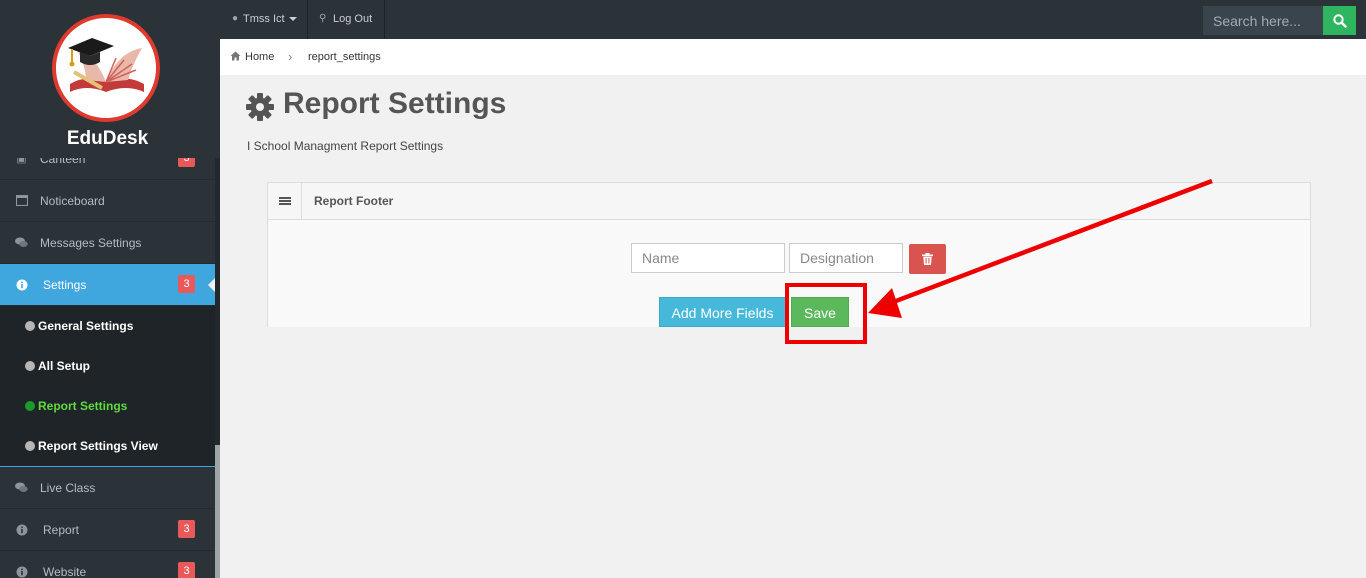 Image resolution: width=1366 pixels, height=578 pixels. Describe the element at coordinates (217, 511) in the screenshot. I see `sidebar-scrollbar-thumb` at that location.